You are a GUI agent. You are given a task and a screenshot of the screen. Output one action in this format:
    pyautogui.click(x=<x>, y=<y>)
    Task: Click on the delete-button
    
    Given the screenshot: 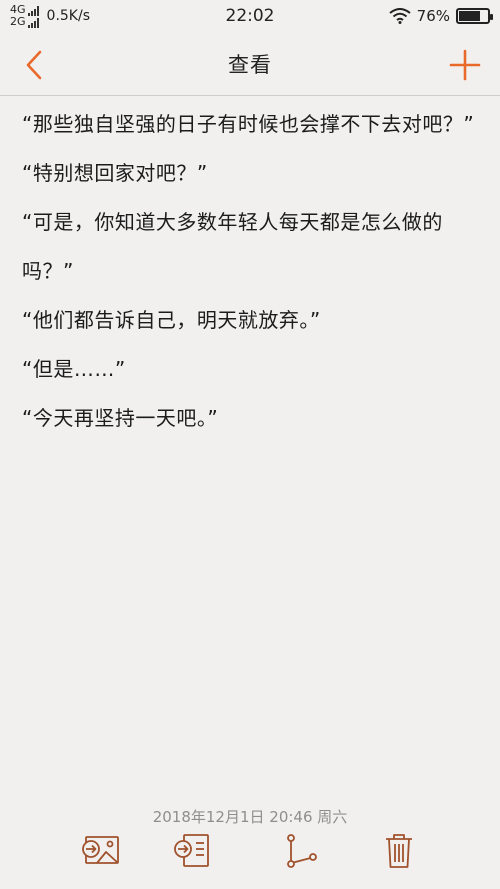 What is the action you would take?
    pyautogui.click(x=399, y=851)
    